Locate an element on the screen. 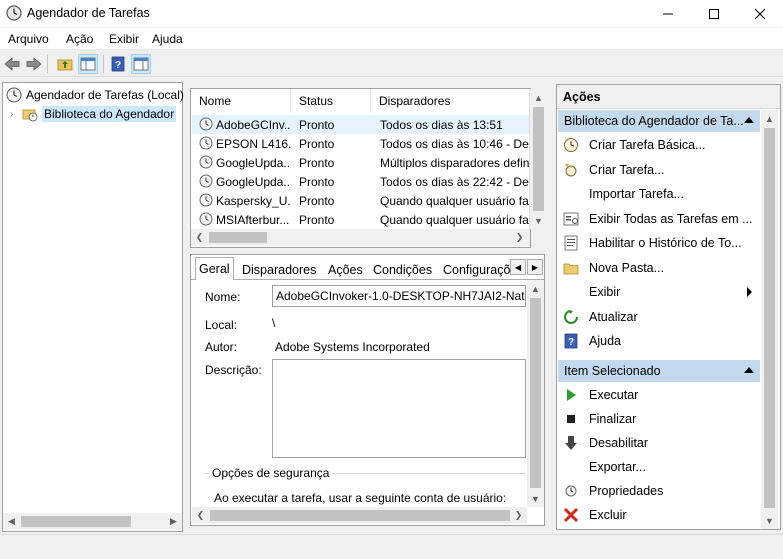 The image size is (783, 559). action-item-excluir: Excluir is located at coordinates (659, 515).